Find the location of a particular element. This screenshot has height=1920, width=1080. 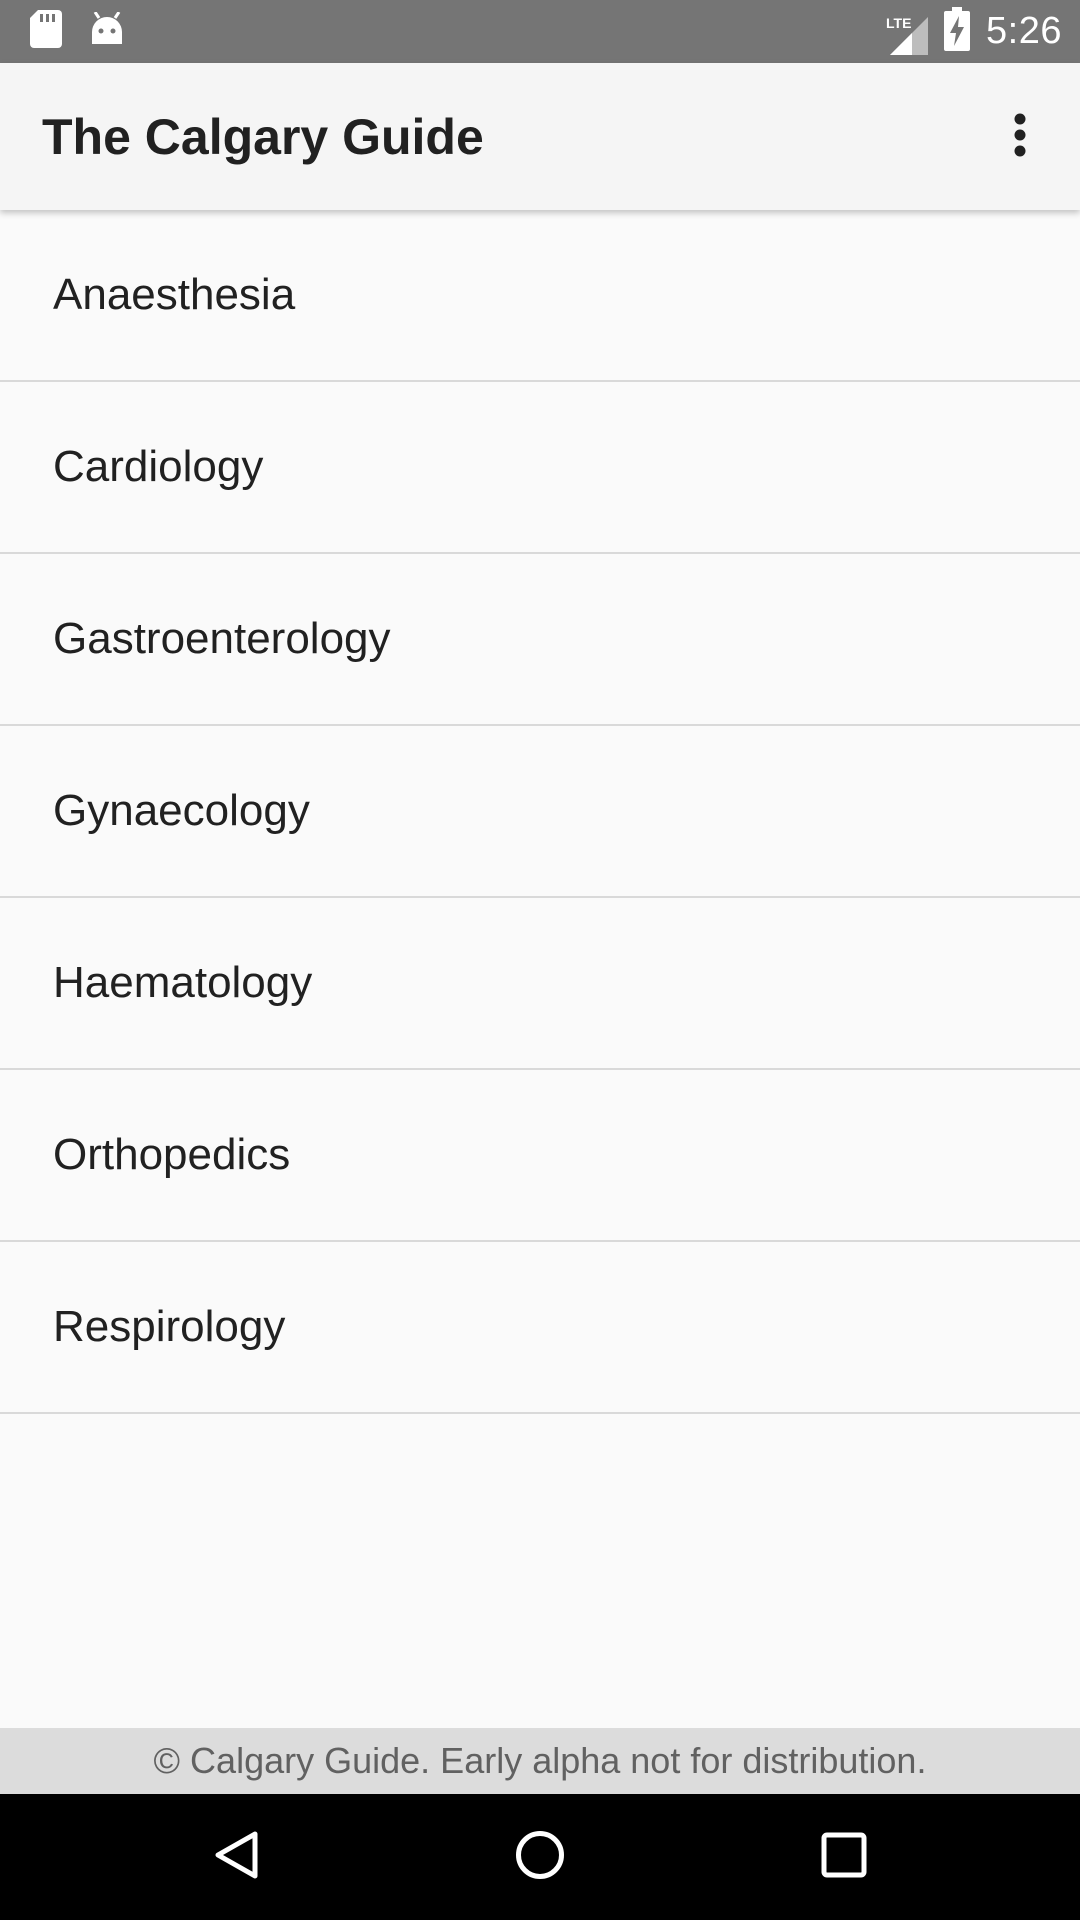

status-time: 5:26 is located at coordinates (1024, 31).